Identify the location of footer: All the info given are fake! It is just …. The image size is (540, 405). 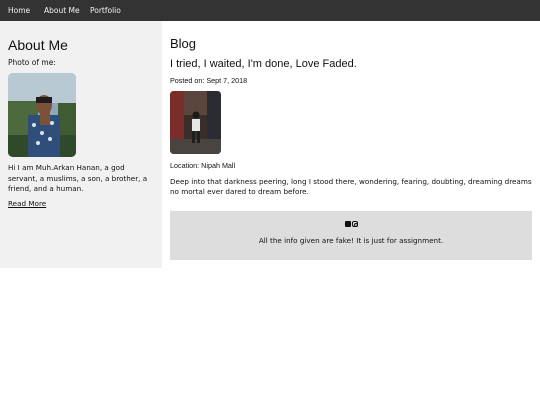
(351, 235).